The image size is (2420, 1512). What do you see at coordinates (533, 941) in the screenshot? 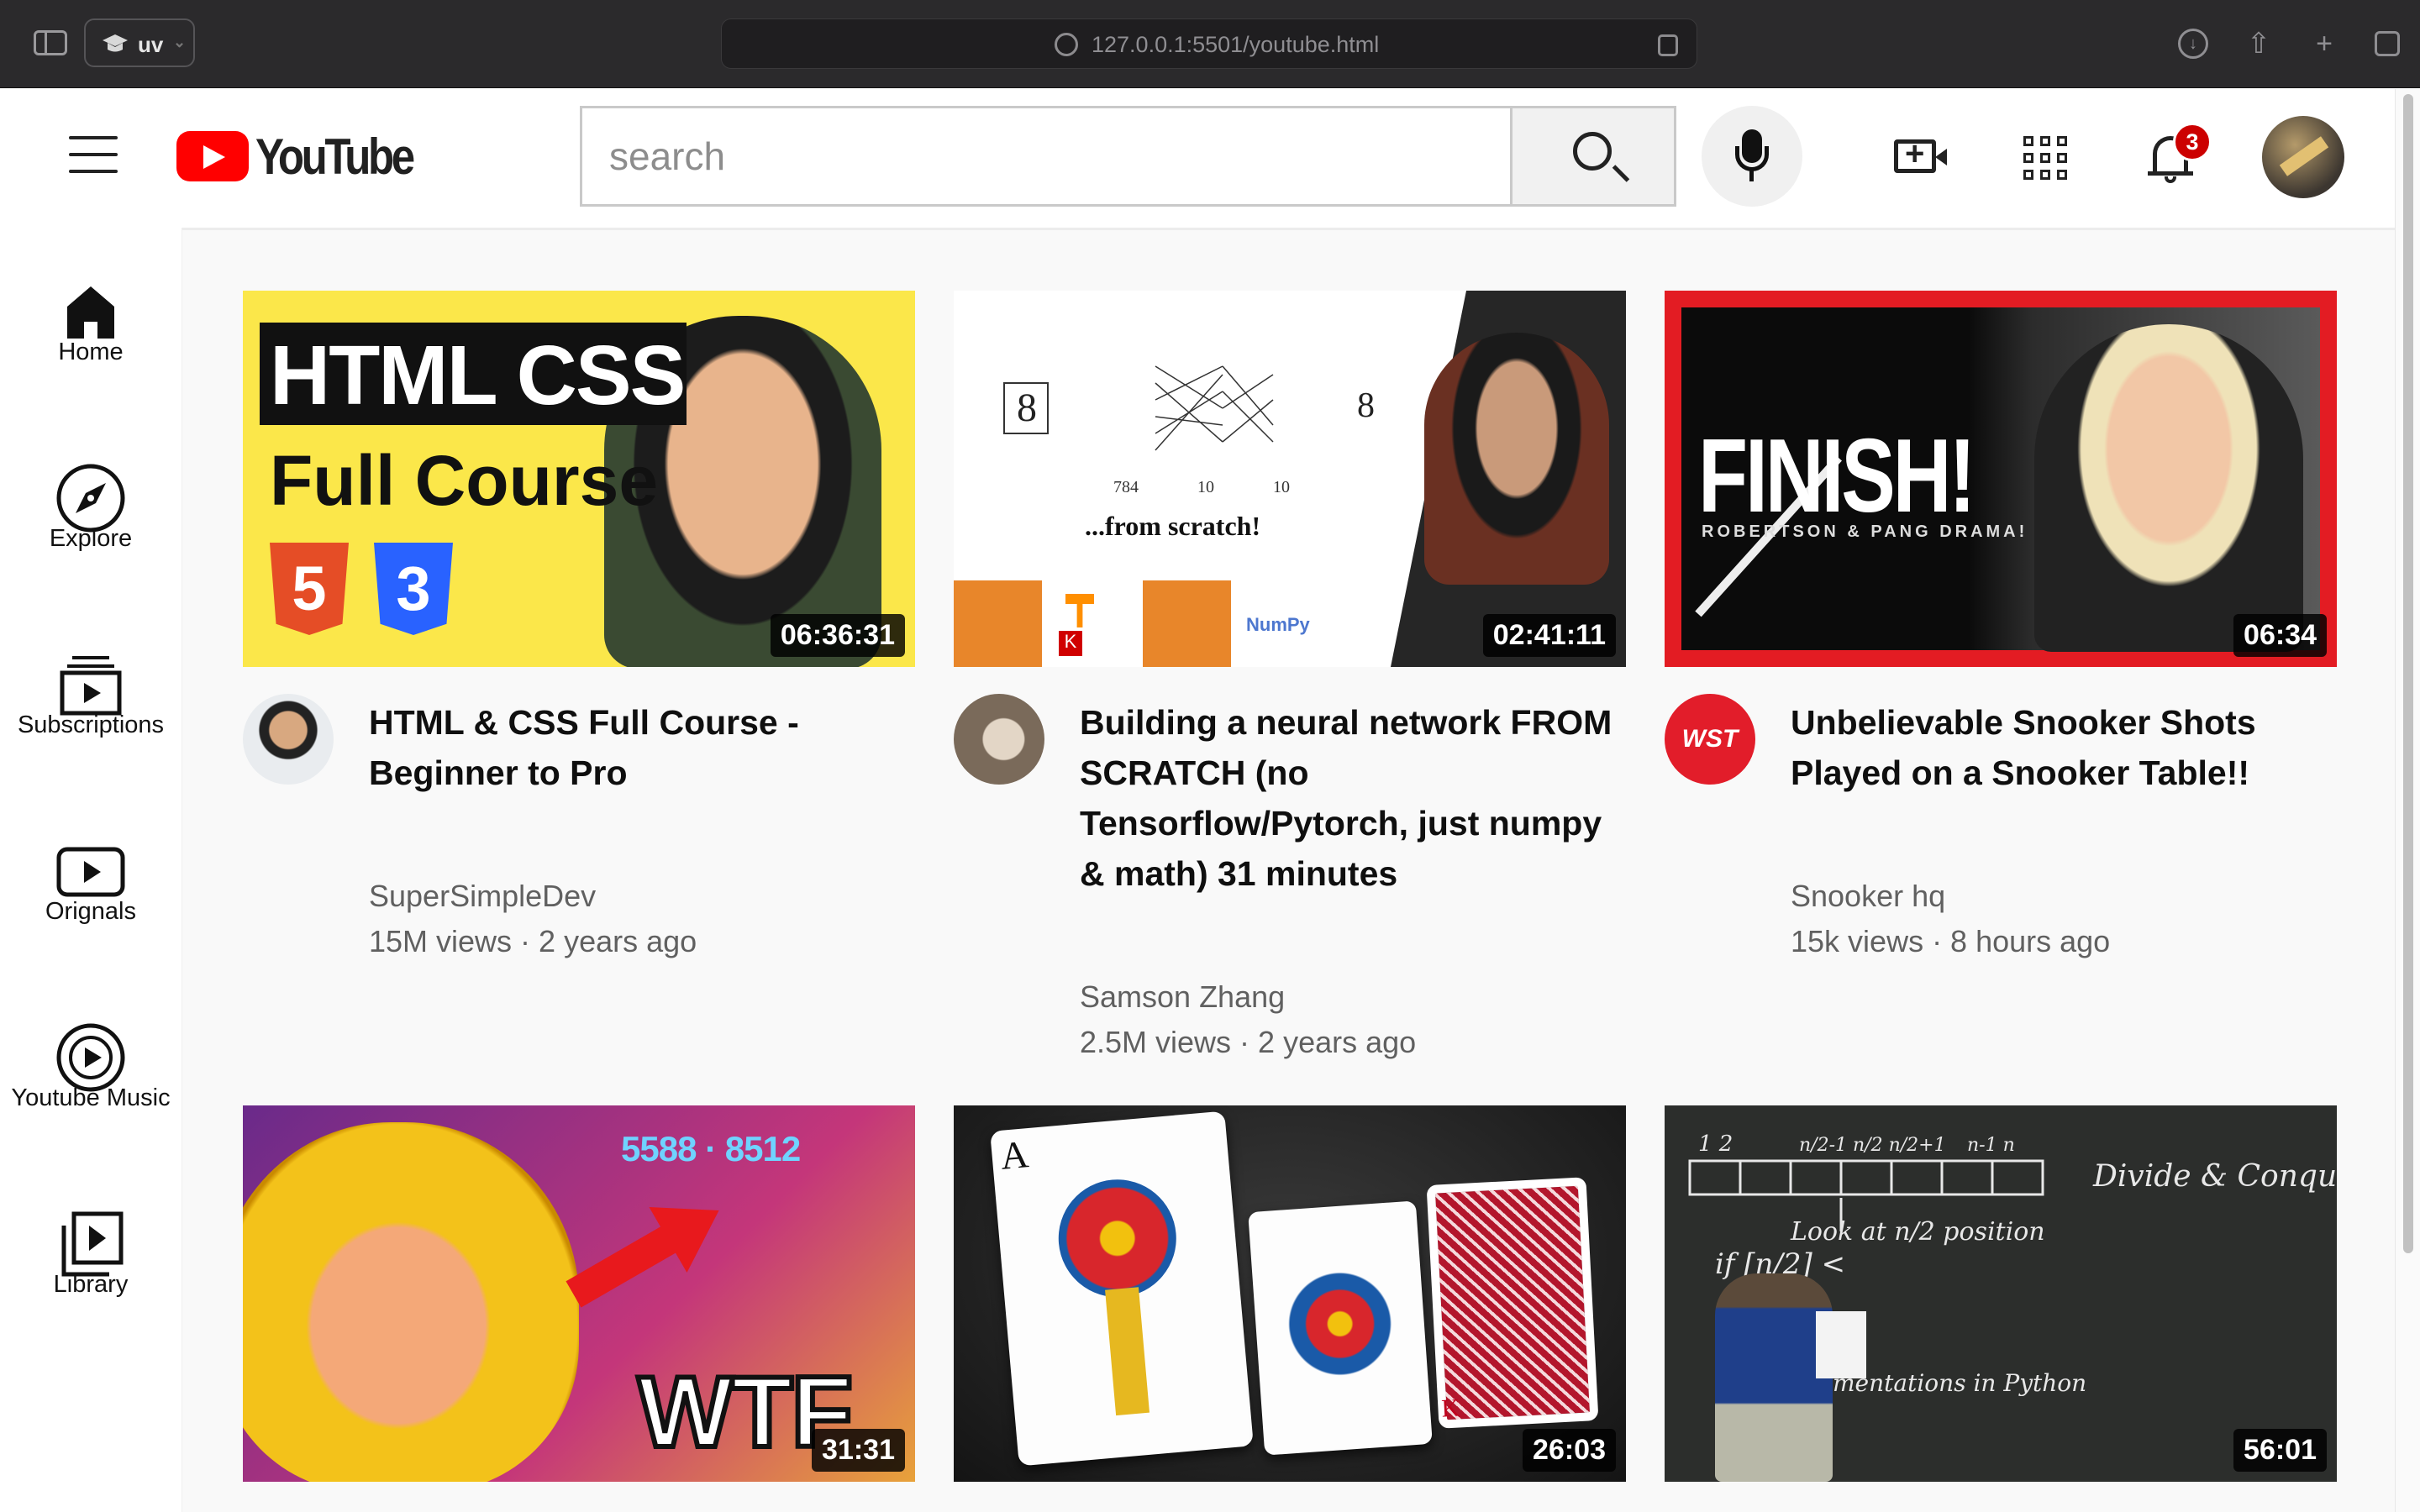
I see `video-stats: 15M views · 2 years ago` at bounding box center [533, 941].